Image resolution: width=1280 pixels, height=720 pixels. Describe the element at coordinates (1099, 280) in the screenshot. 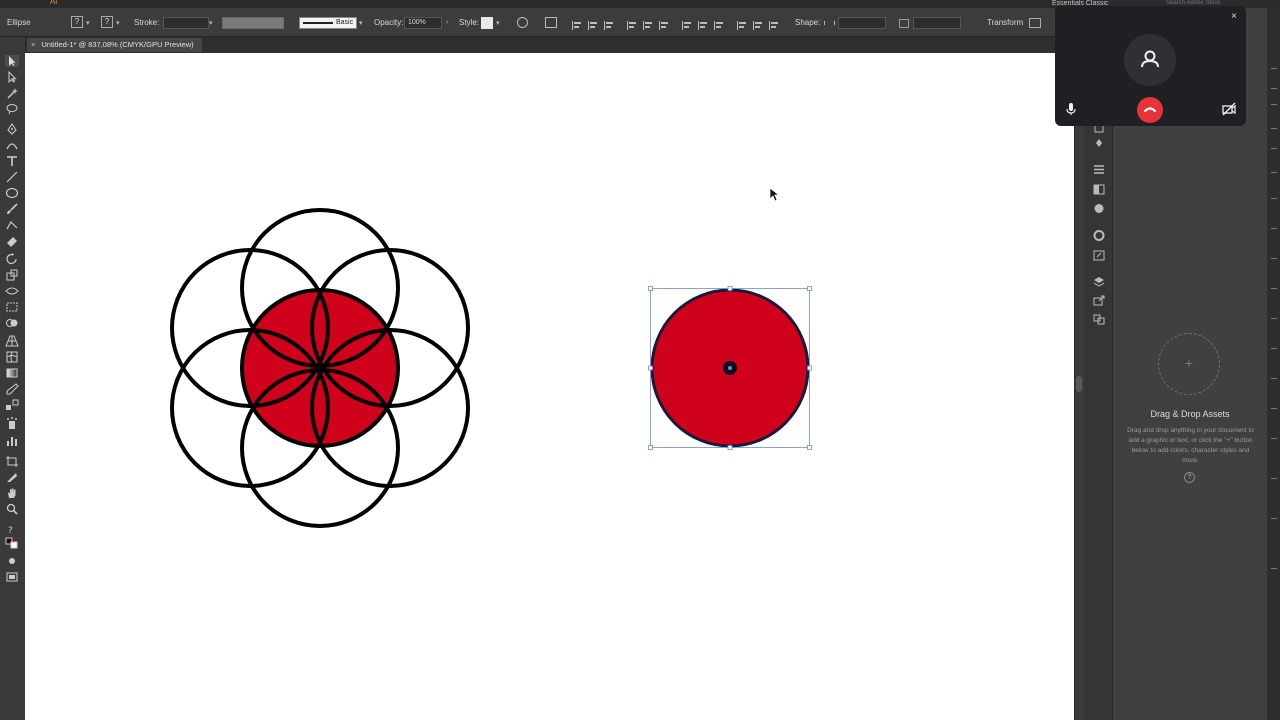

I see `layers-icon` at that location.